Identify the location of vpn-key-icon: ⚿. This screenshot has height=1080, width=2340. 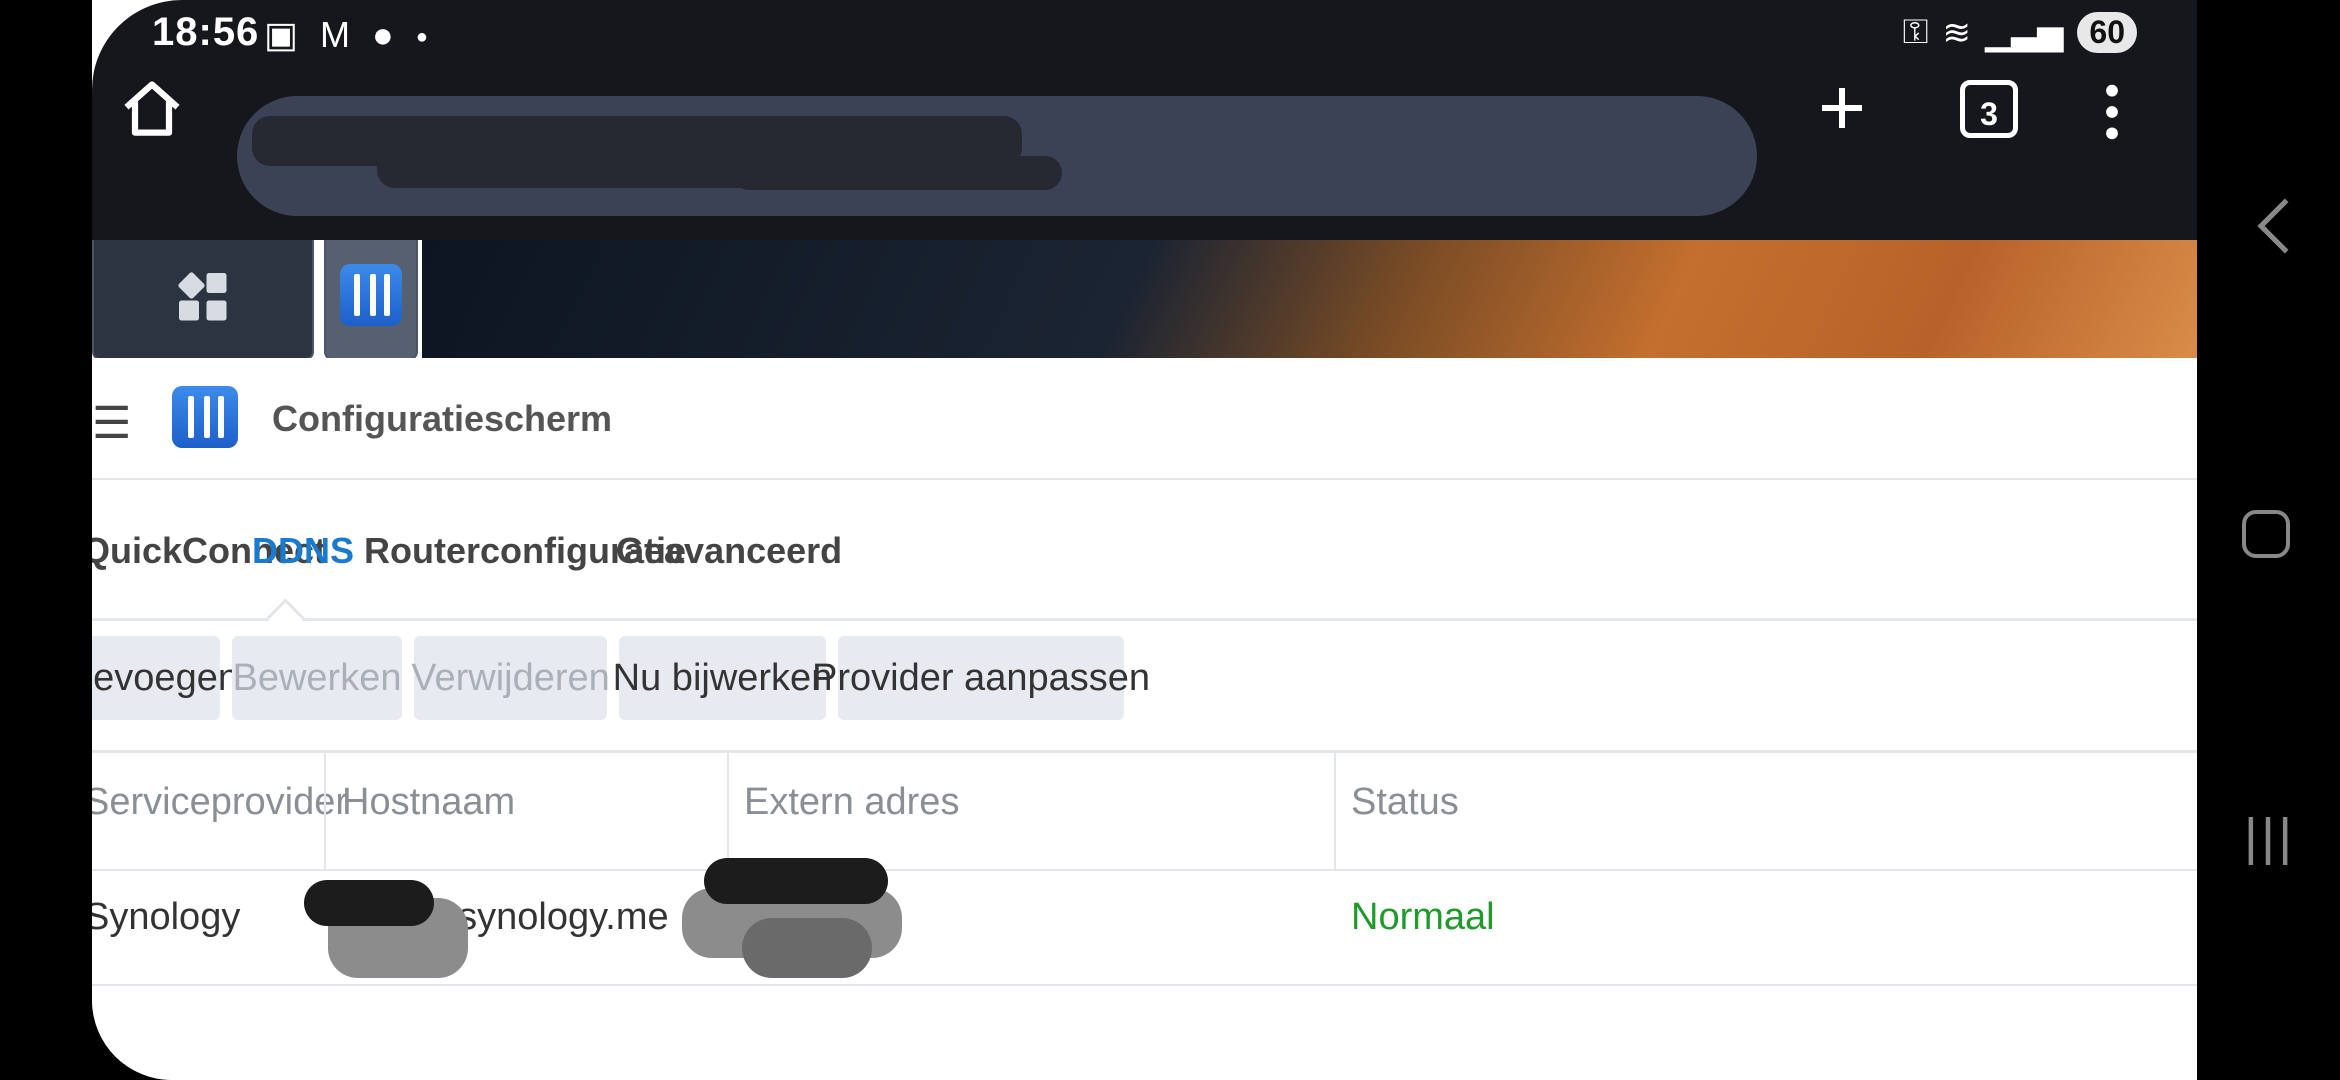
(1915, 32).